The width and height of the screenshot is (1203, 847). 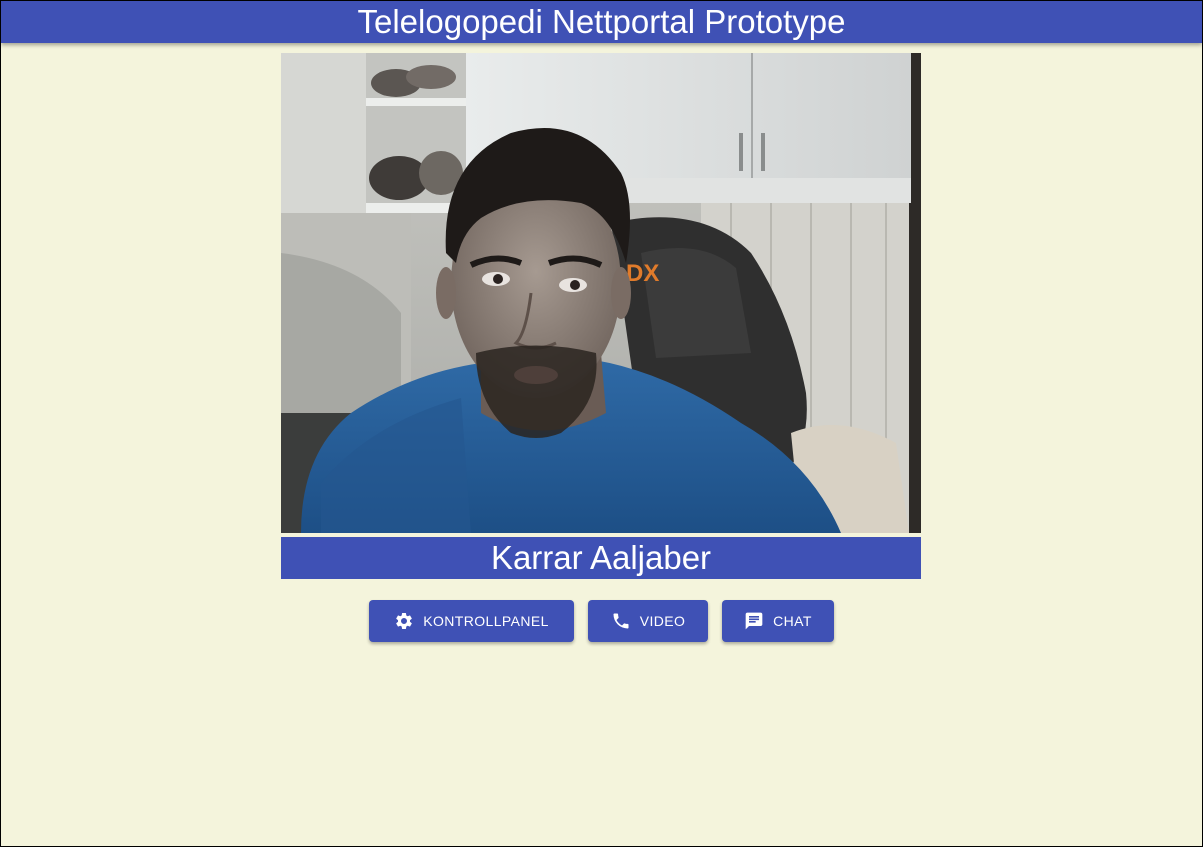 What do you see at coordinates (621, 621) in the screenshot?
I see `phone-icon` at bounding box center [621, 621].